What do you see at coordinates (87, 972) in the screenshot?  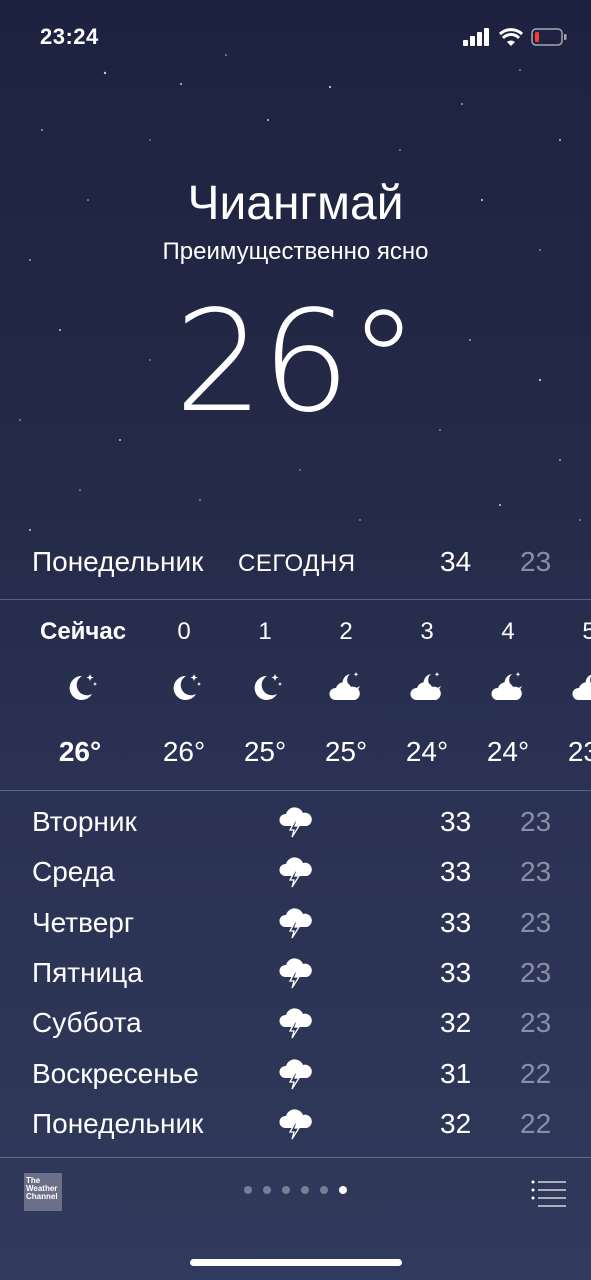 I see `daily-day: Пятница` at bounding box center [87, 972].